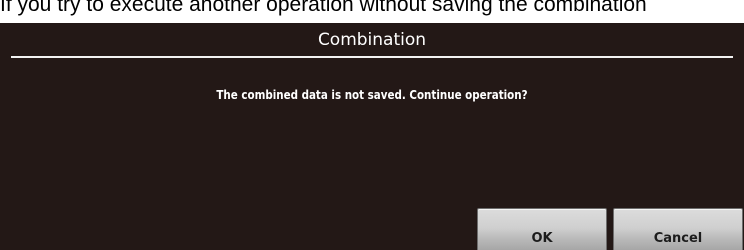 The width and height of the screenshot is (744, 250). I want to click on ok-button-label: OK, so click(542, 238).